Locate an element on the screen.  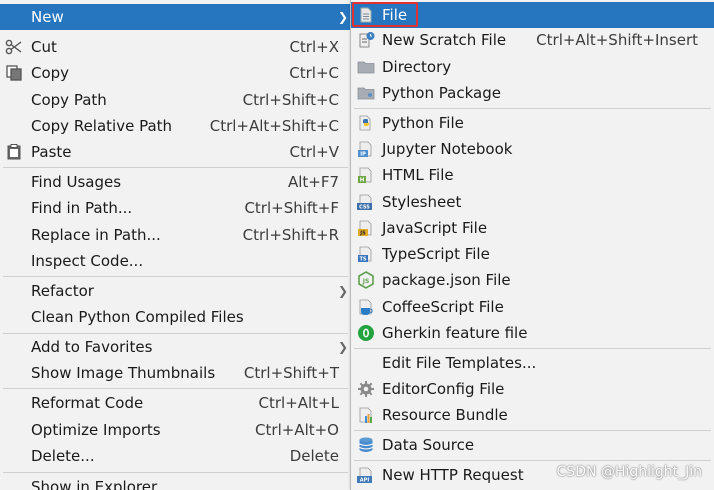
menu-item-new: New ❯ is located at coordinates (175, 17).